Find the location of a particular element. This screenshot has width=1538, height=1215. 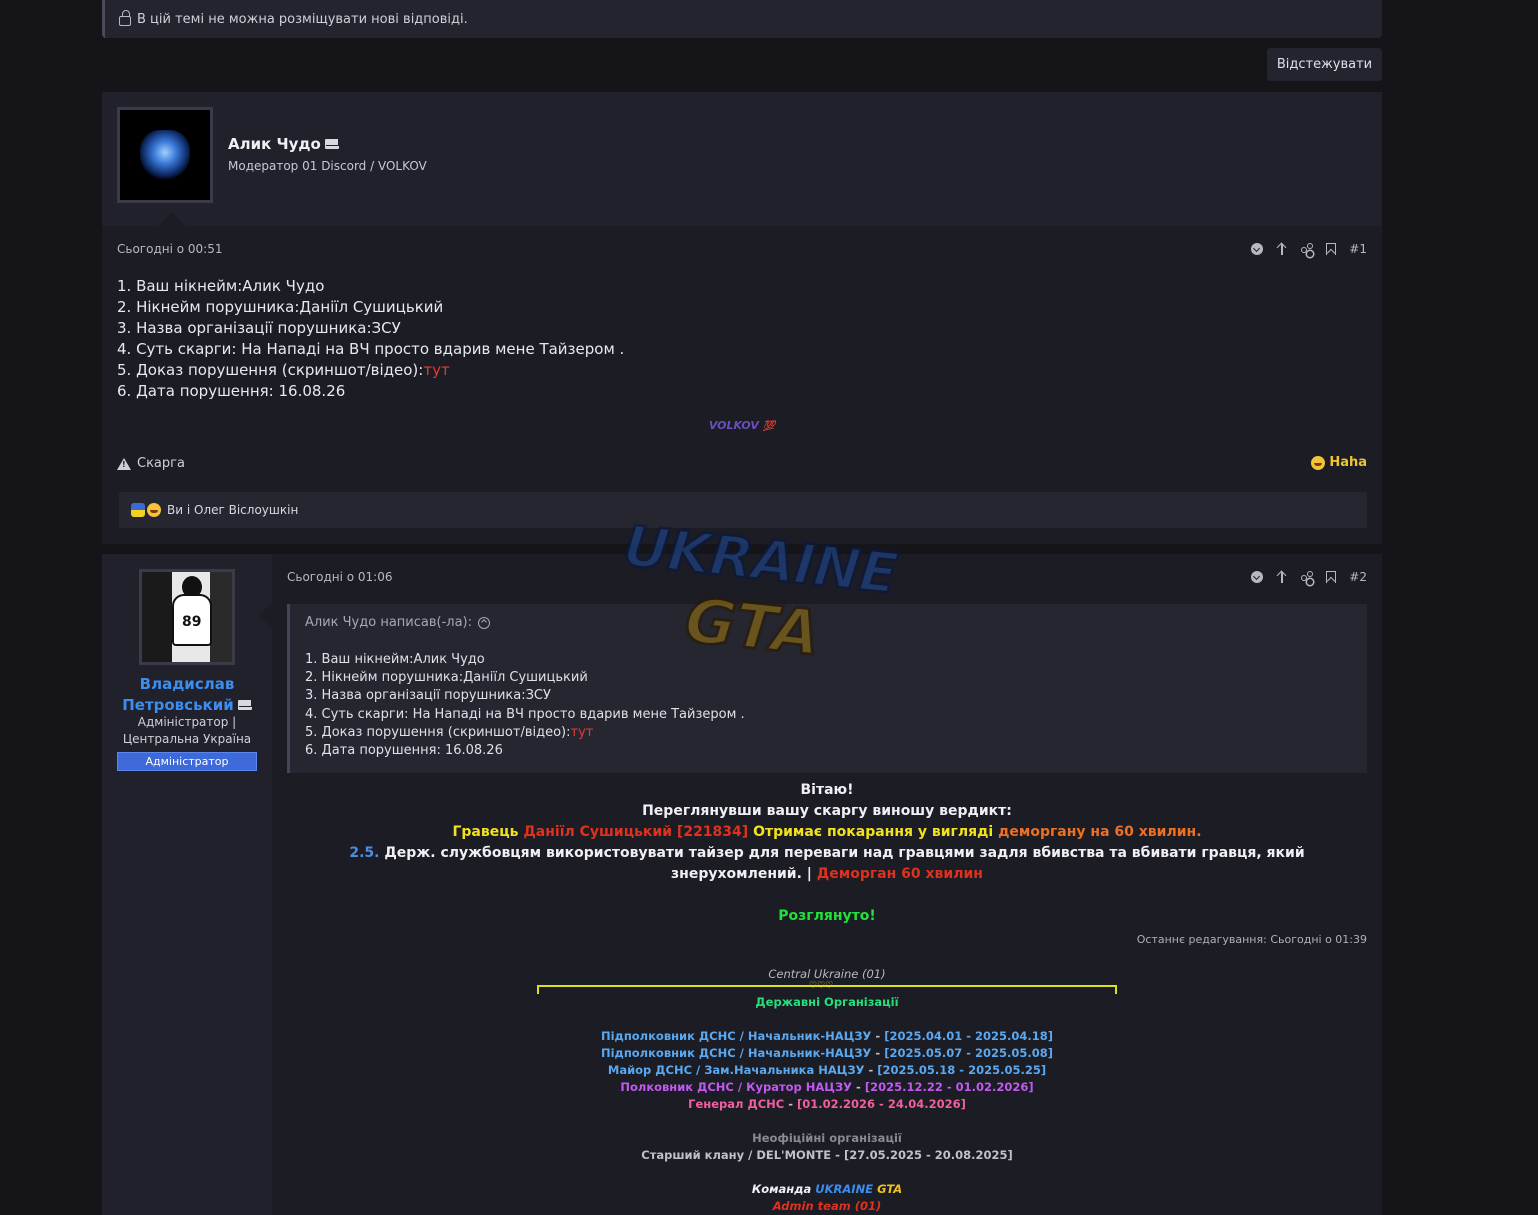

author-name: Алик Чудо is located at coordinates (283, 144).